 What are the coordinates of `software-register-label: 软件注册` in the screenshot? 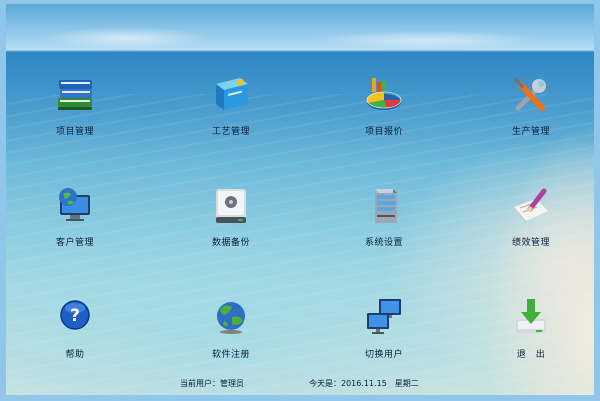 It's located at (230, 355).